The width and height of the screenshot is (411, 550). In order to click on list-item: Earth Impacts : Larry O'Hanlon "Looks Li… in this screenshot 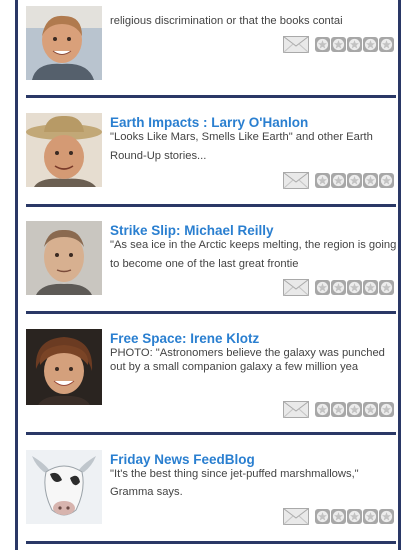, I will do `click(211, 156)`.